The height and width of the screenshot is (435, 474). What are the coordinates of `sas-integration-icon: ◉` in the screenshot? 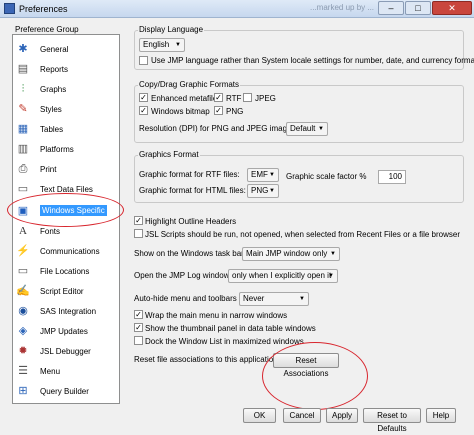 It's located at (23, 311).